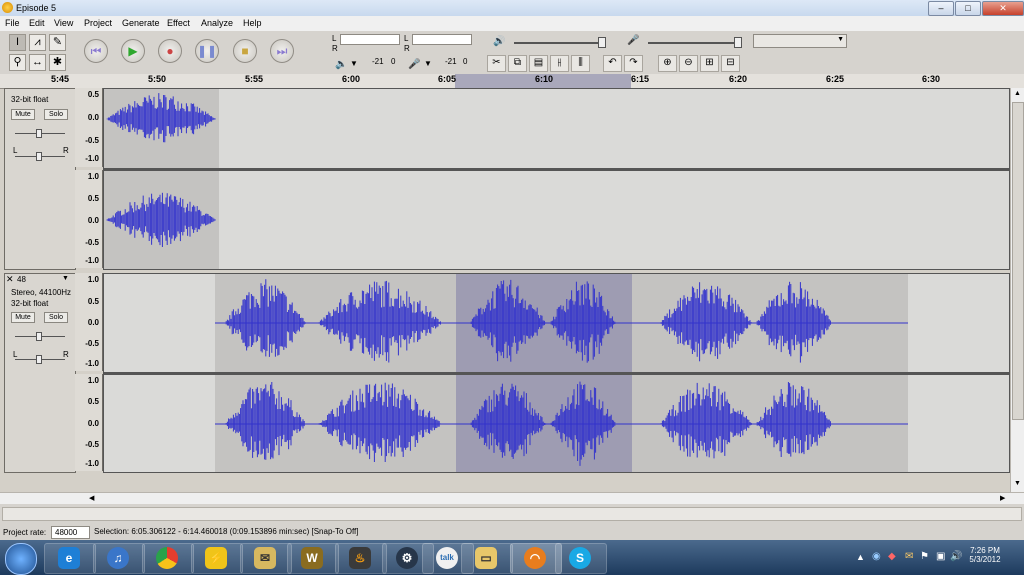  What do you see at coordinates (612, 63) in the screenshot?
I see `undo-button: ↶` at bounding box center [612, 63].